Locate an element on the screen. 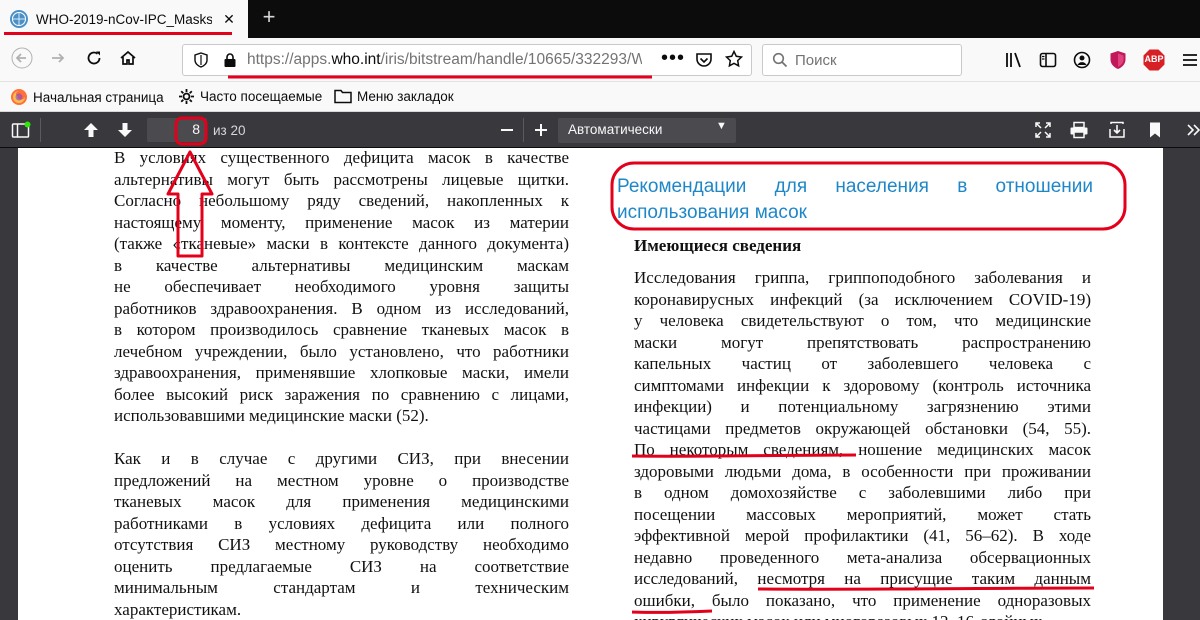 The width and height of the screenshot is (1200, 620). menu-button is located at coordinates (1188, 60).